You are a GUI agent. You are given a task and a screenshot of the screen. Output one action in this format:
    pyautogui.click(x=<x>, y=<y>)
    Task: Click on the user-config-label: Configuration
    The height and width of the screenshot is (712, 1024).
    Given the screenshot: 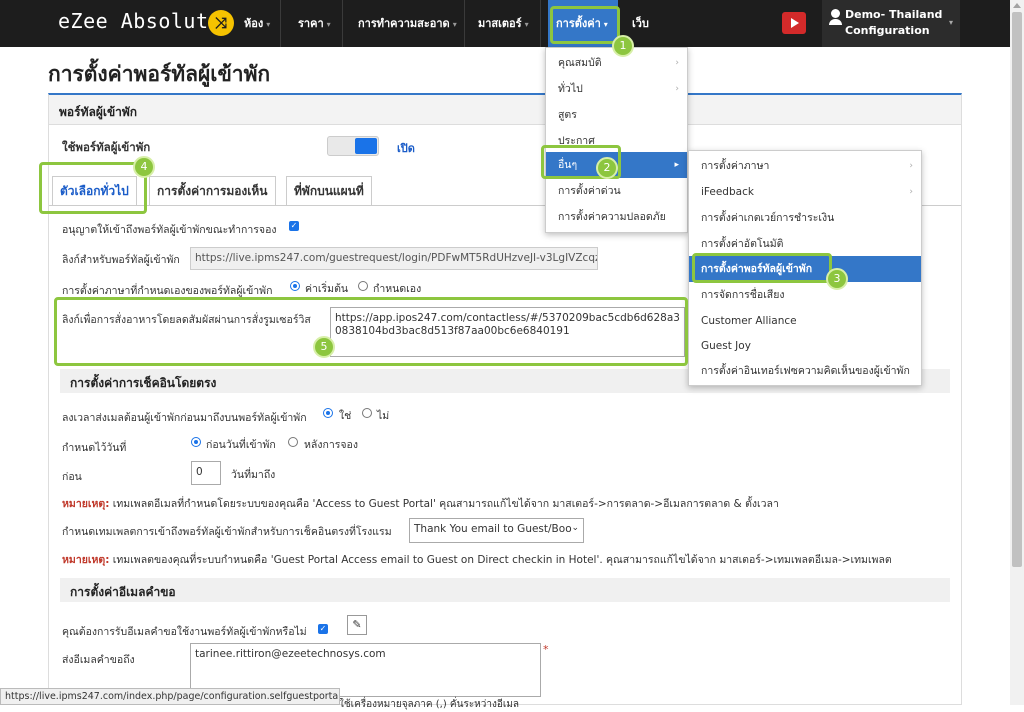 What is the action you would take?
    pyautogui.click(x=887, y=30)
    